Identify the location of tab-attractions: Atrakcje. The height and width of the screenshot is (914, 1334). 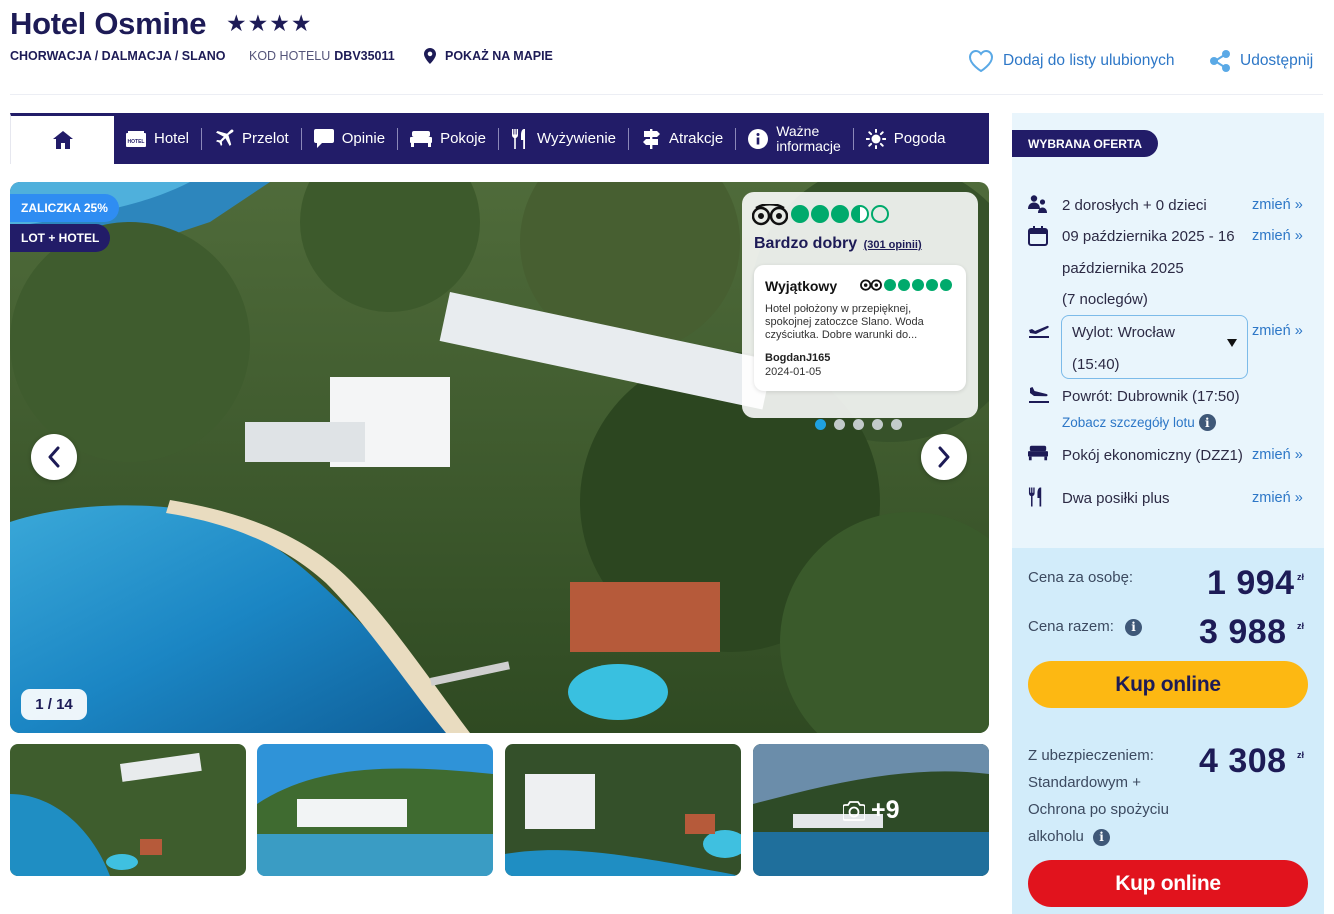
(682, 138).